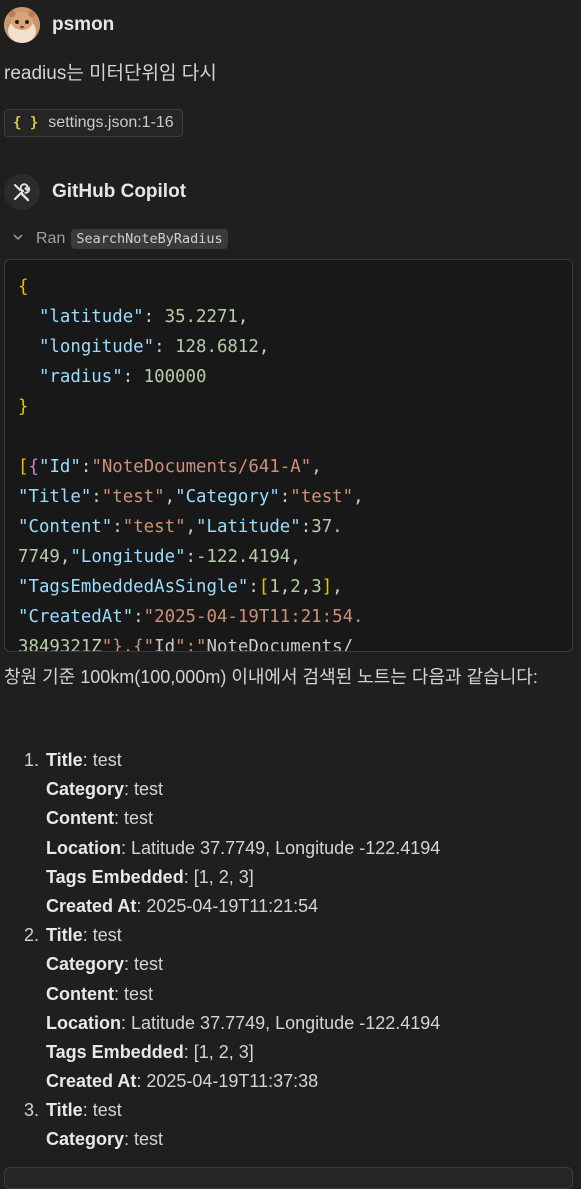 The height and width of the screenshot is (1189, 581). What do you see at coordinates (191, 497) in the screenshot?
I see `code-line: "Title":"test","Category":"test",` at bounding box center [191, 497].